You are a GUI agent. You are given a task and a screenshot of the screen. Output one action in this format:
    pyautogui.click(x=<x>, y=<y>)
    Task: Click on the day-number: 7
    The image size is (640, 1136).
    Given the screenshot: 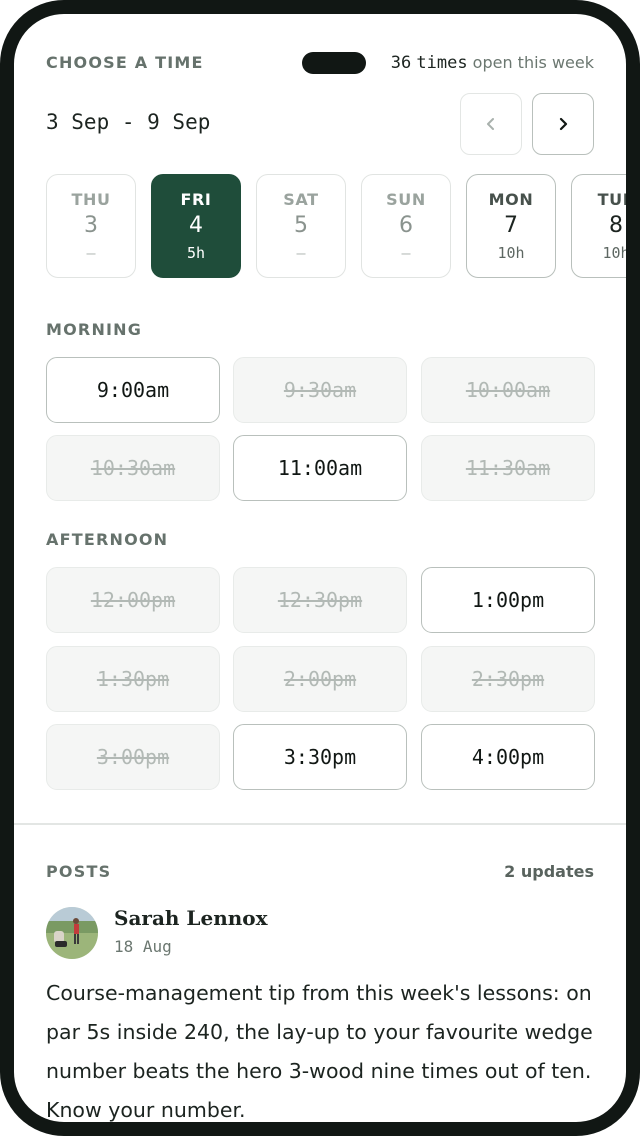 What is the action you would take?
    pyautogui.click(x=511, y=225)
    